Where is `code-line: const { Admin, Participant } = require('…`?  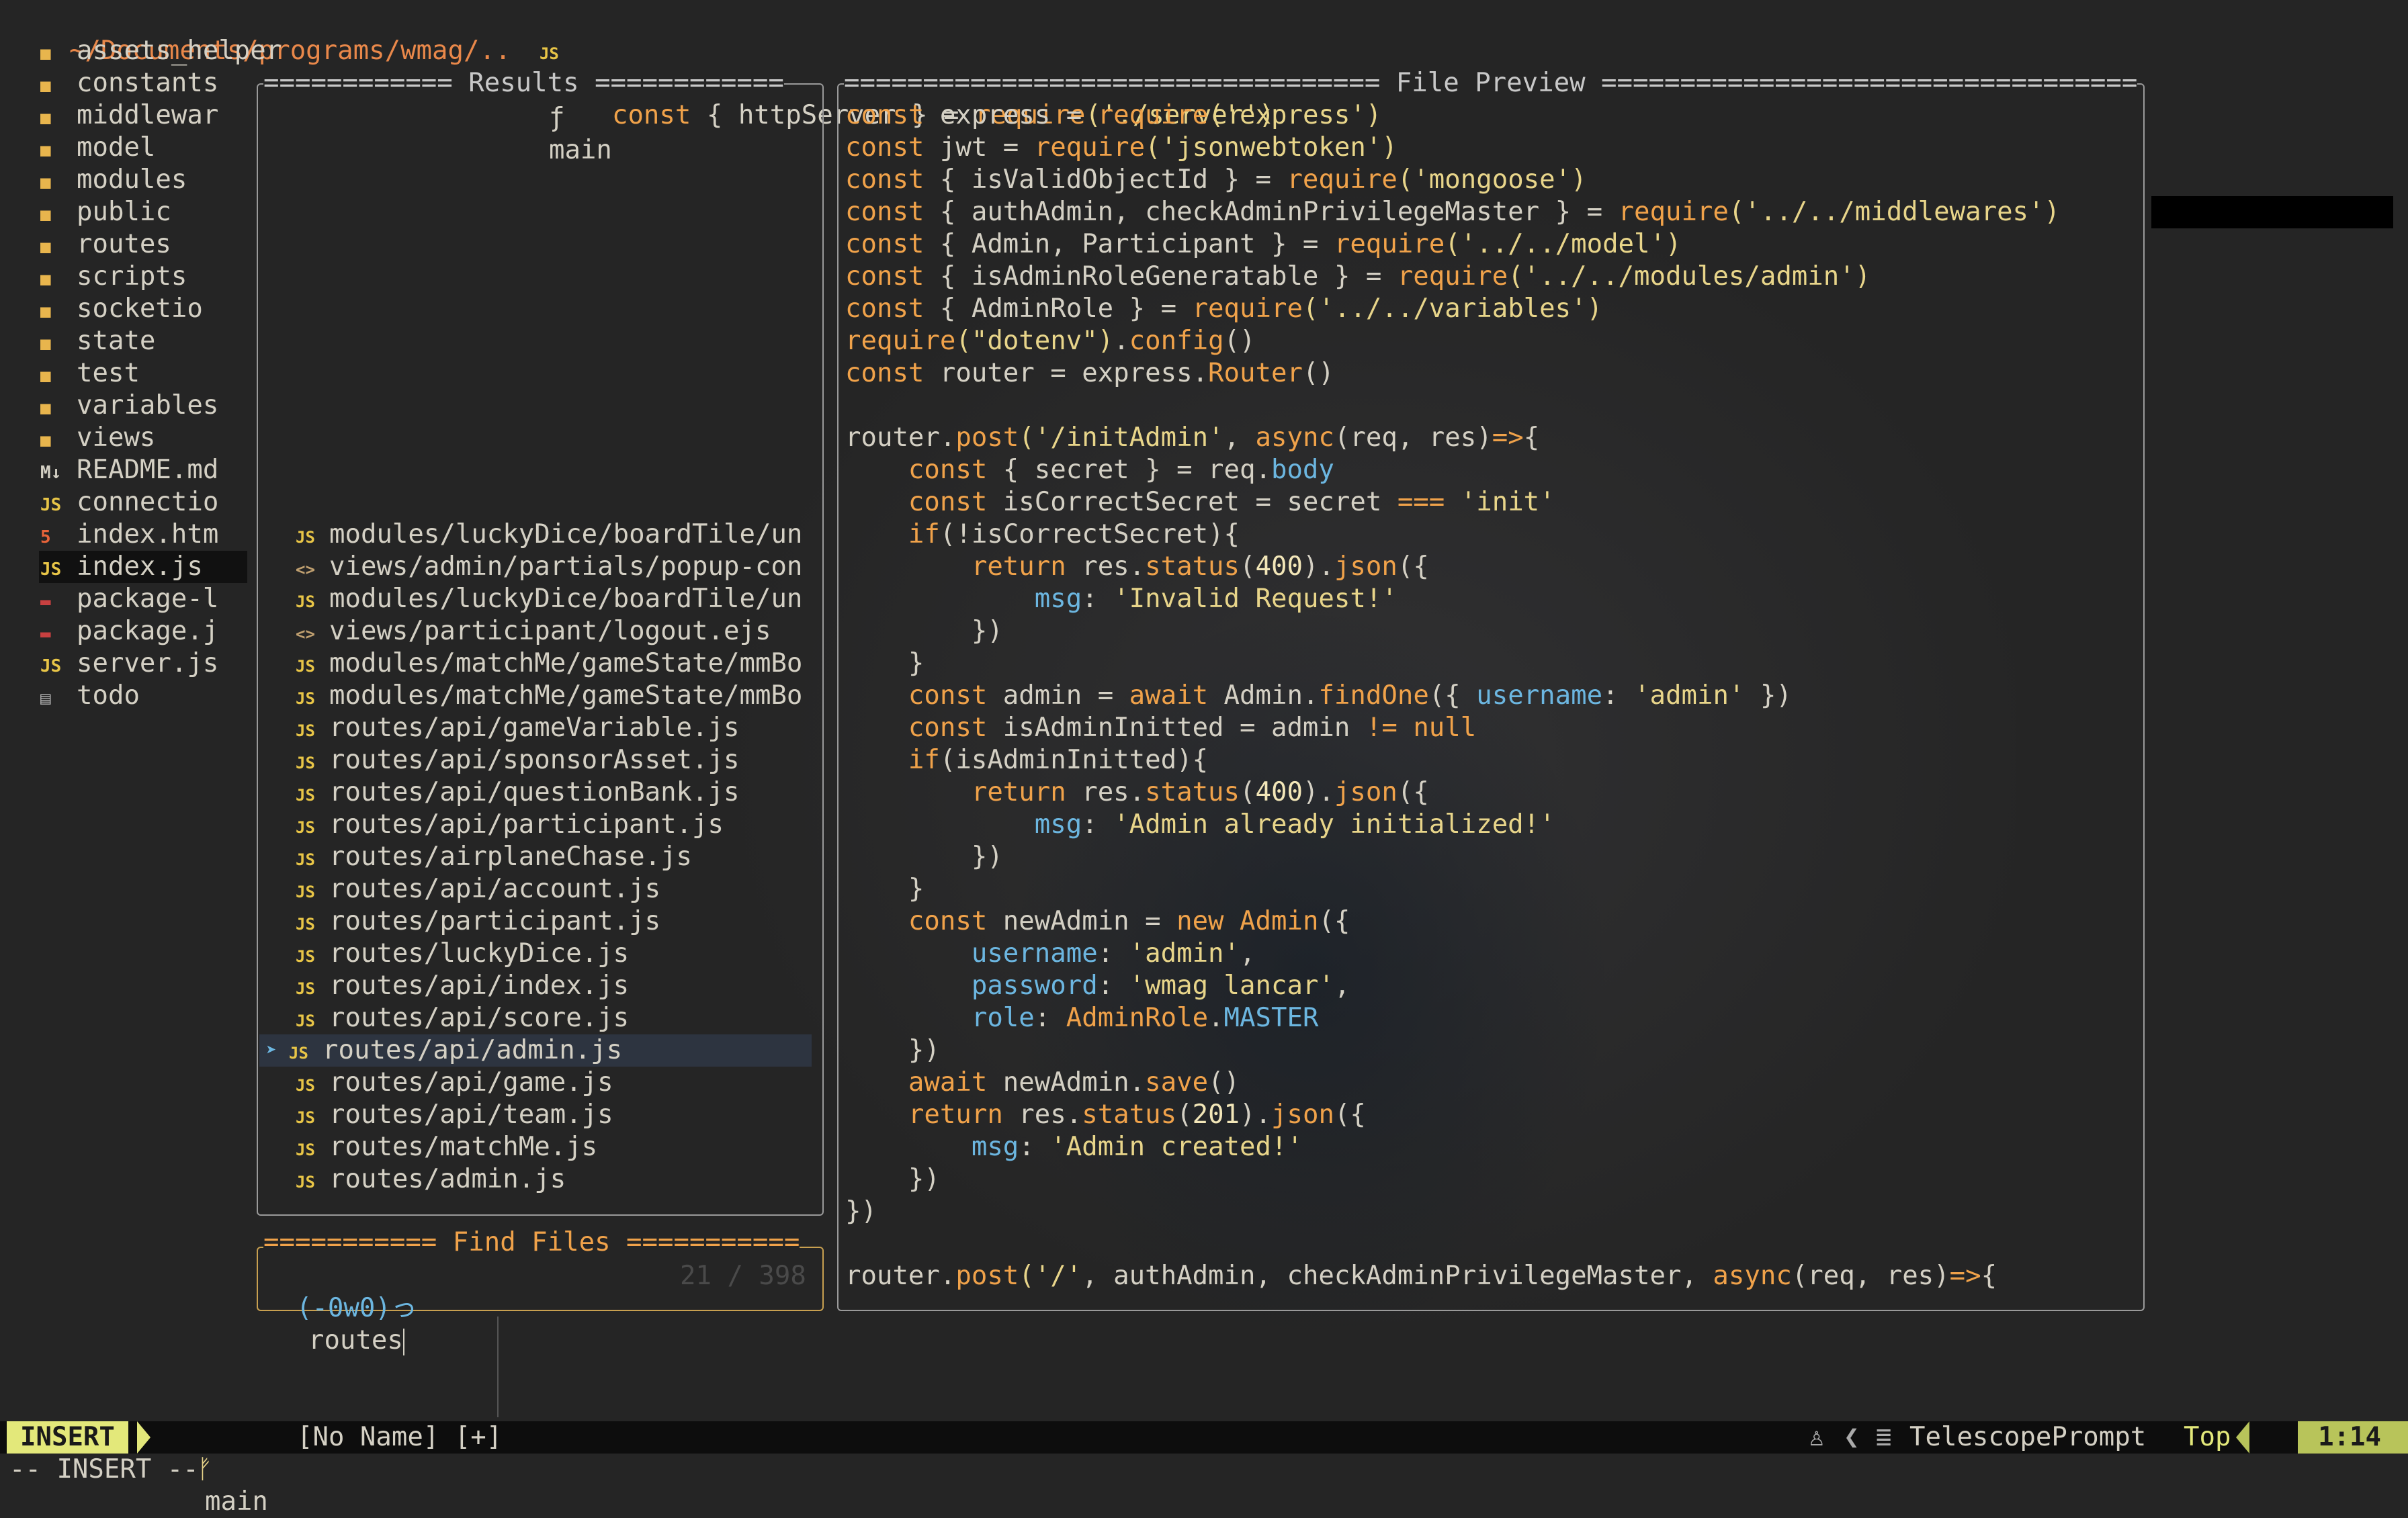 code-line: const { Admin, Participant } = require('… is located at coordinates (1263, 244).